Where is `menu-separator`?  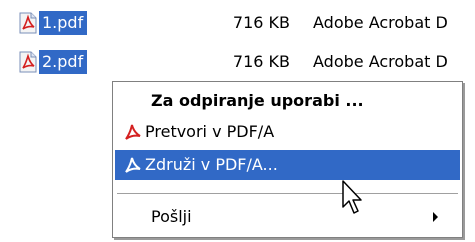 menu-separator is located at coordinates (287, 193).